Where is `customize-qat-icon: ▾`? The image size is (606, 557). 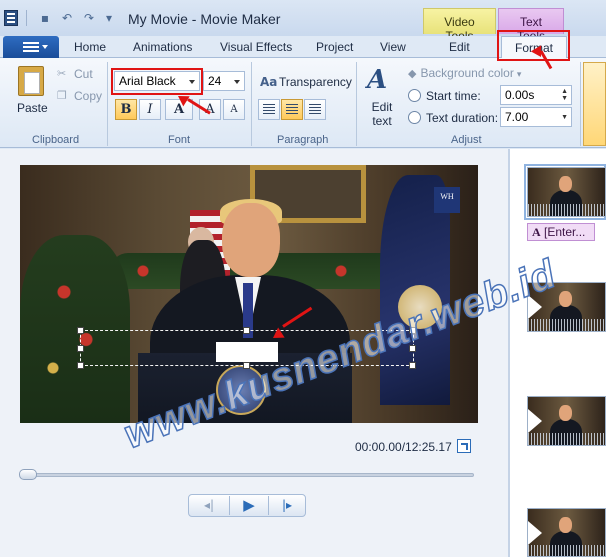
customize-qat-icon: ▾ is located at coordinates (109, 18).